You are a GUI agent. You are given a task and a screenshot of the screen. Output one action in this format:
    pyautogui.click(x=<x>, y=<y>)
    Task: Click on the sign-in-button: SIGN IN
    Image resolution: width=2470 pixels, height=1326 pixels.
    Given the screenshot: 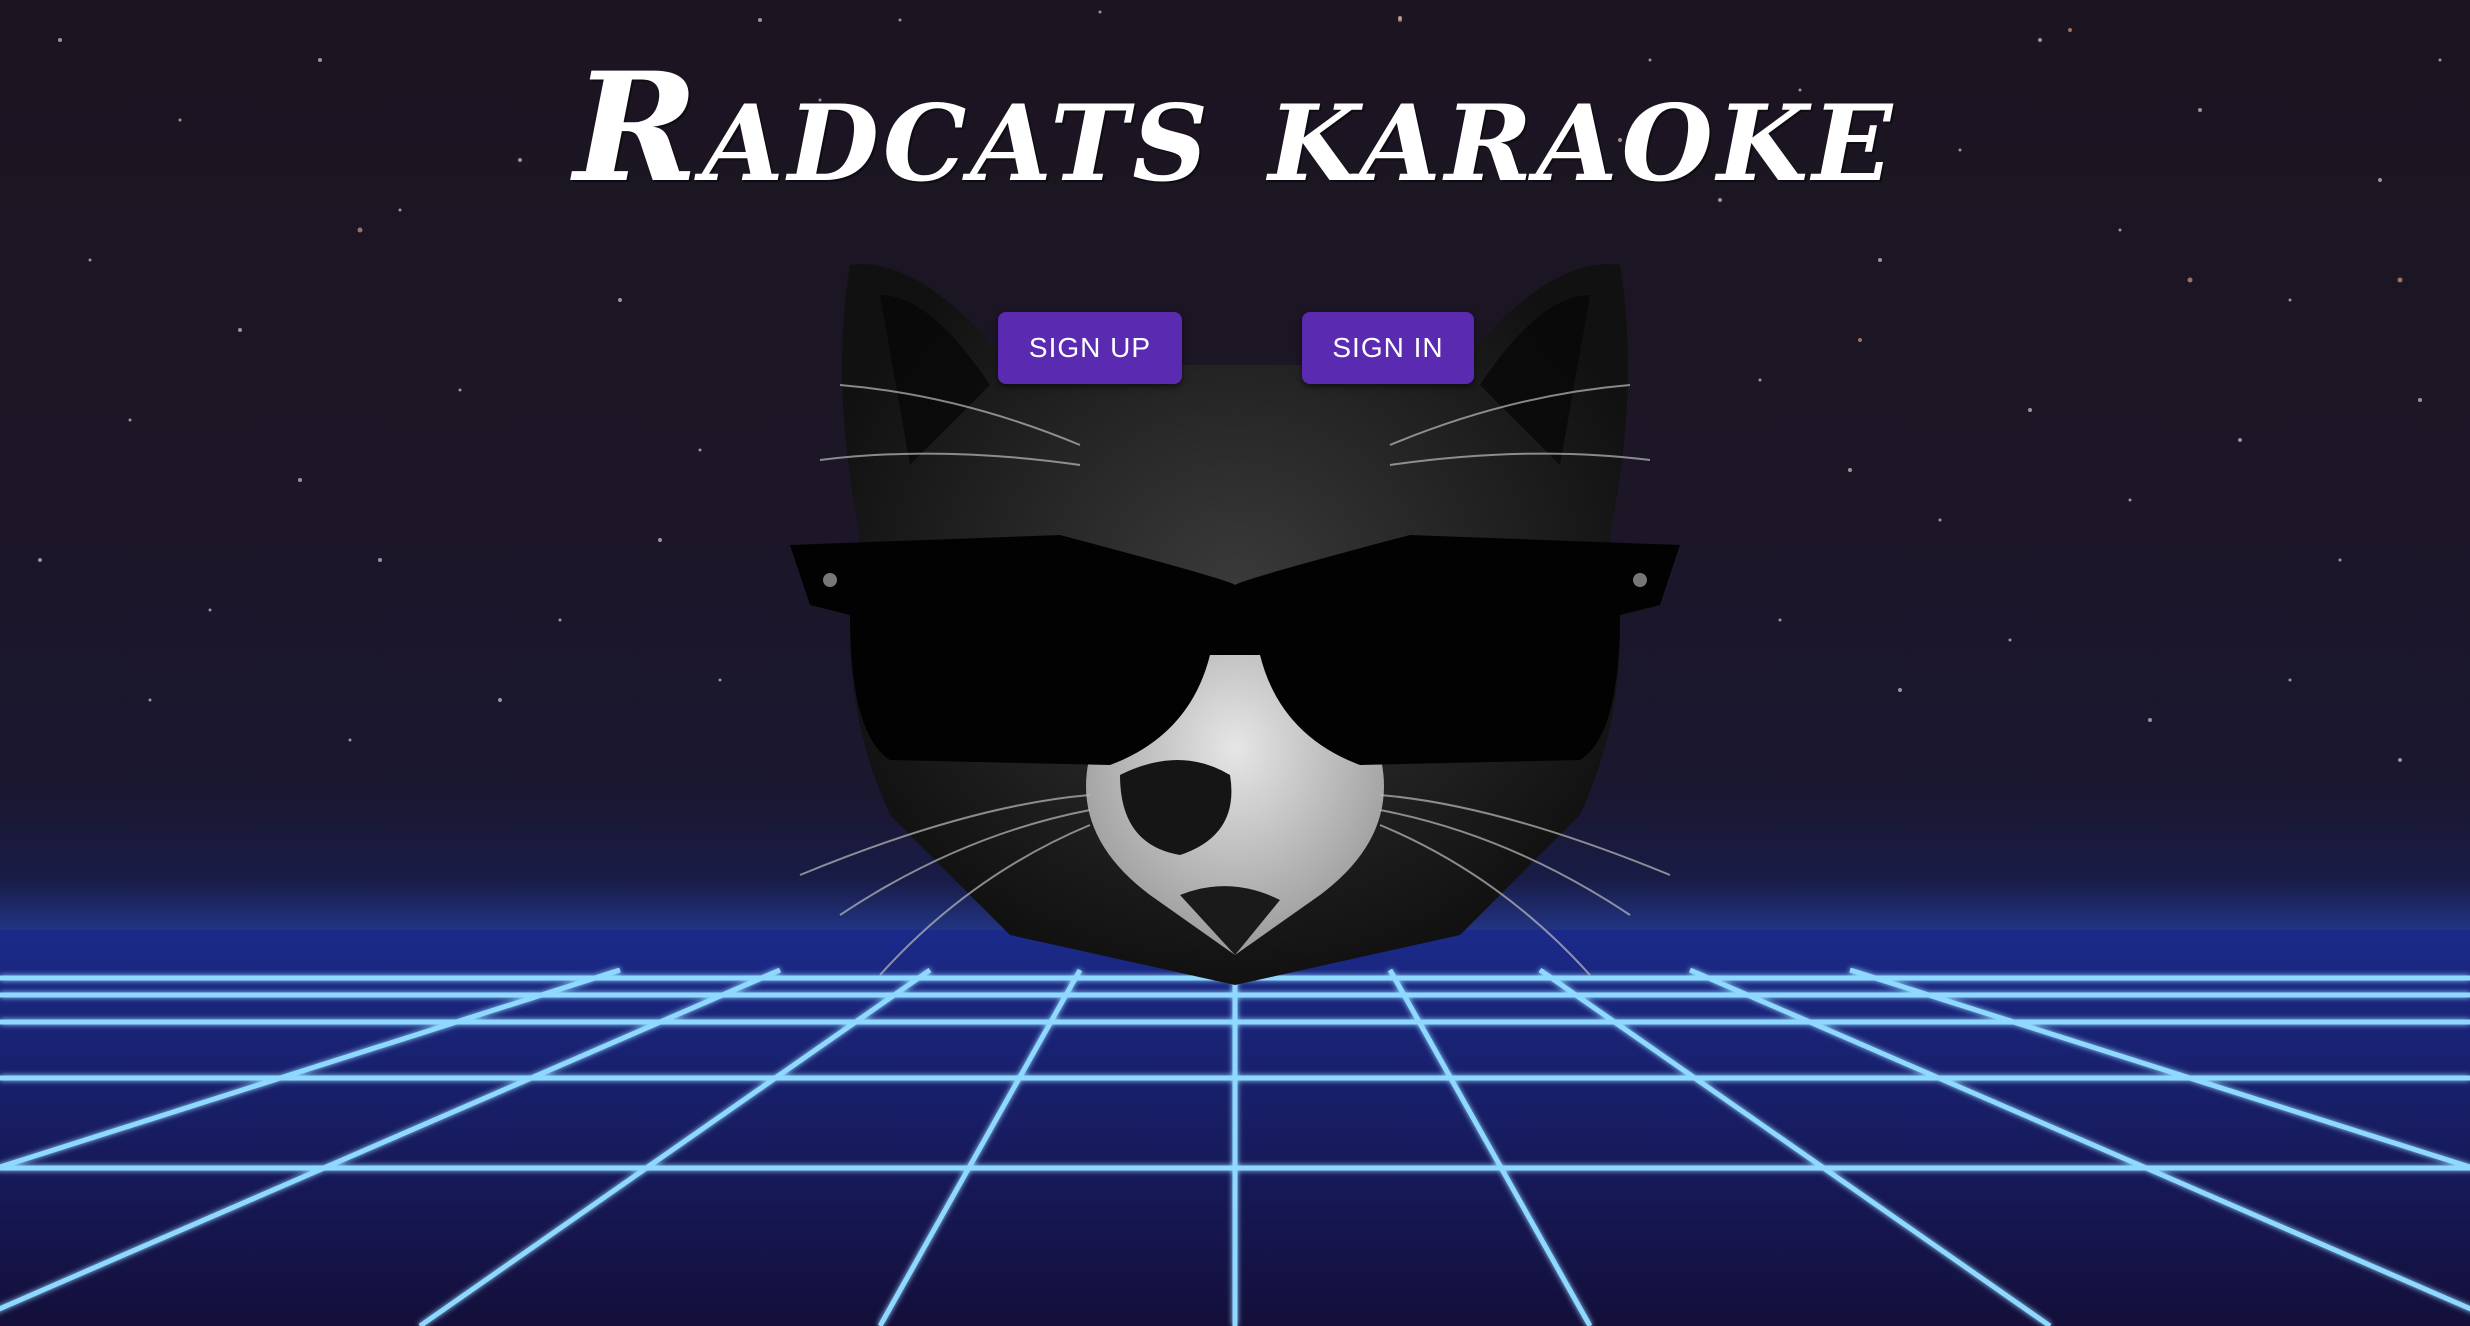 What is the action you would take?
    pyautogui.click(x=1388, y=348)
    